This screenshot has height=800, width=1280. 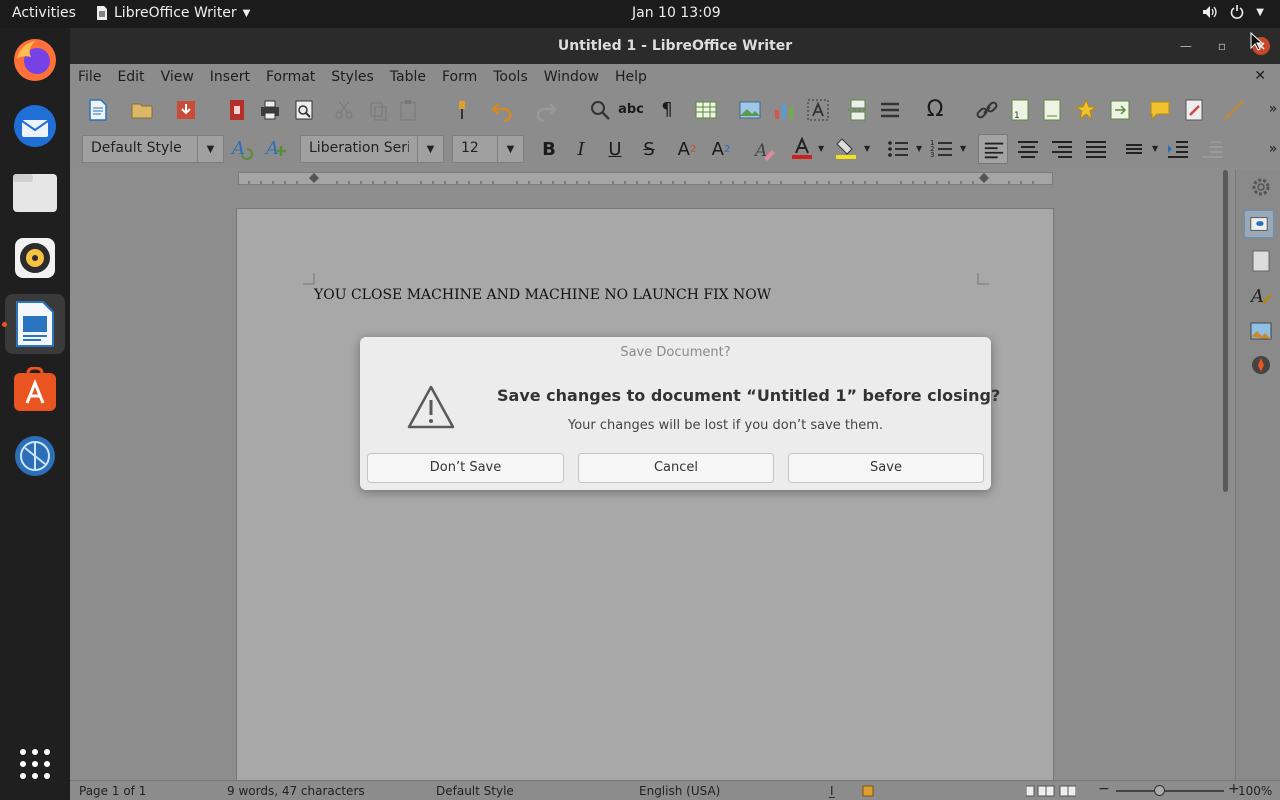 I want to click on close-document-icon: ✕, so click(x=1260, y=76).